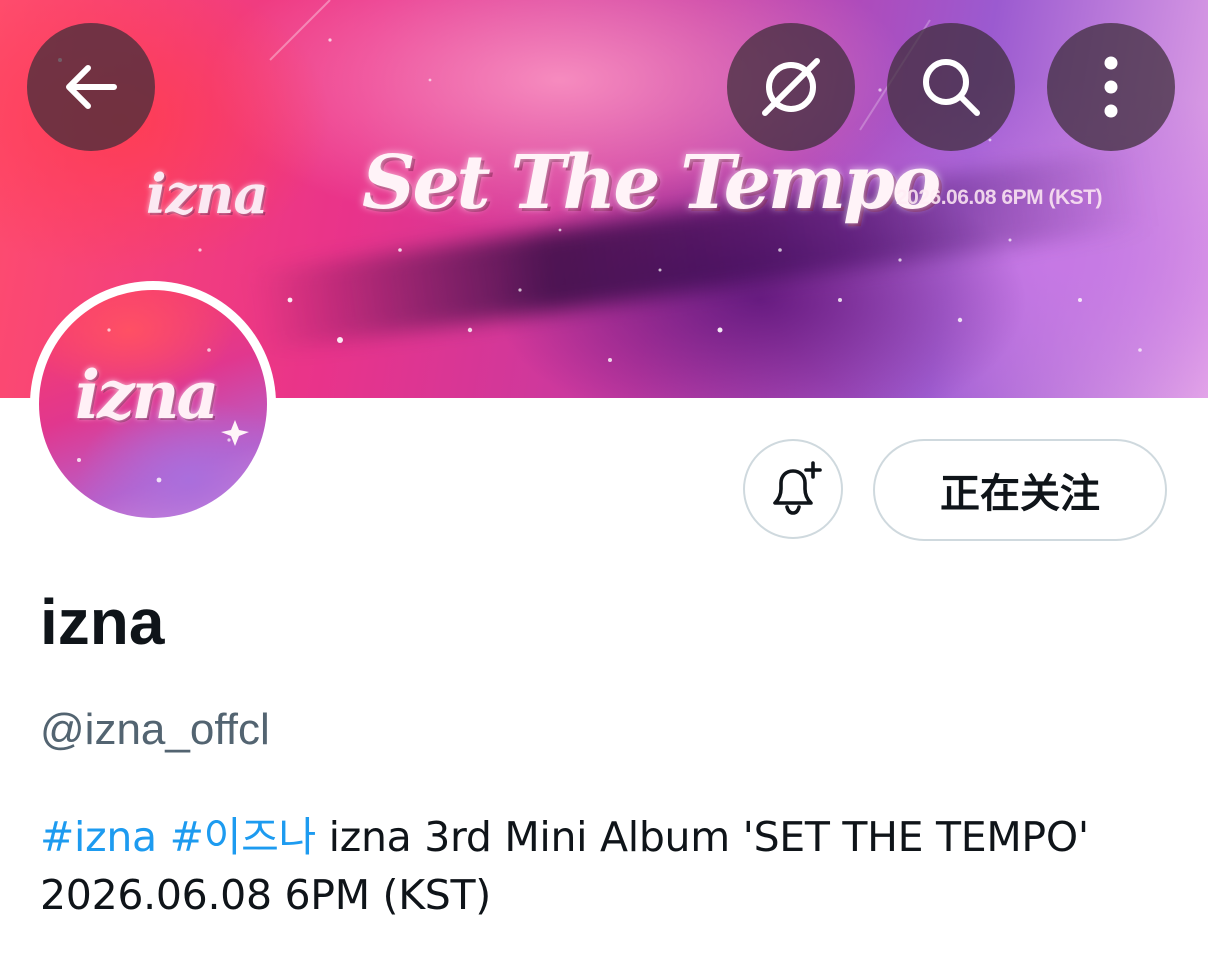 The width and height of the screenshot is (1208, 960). I want to click on search-icon, so click(951, 87).